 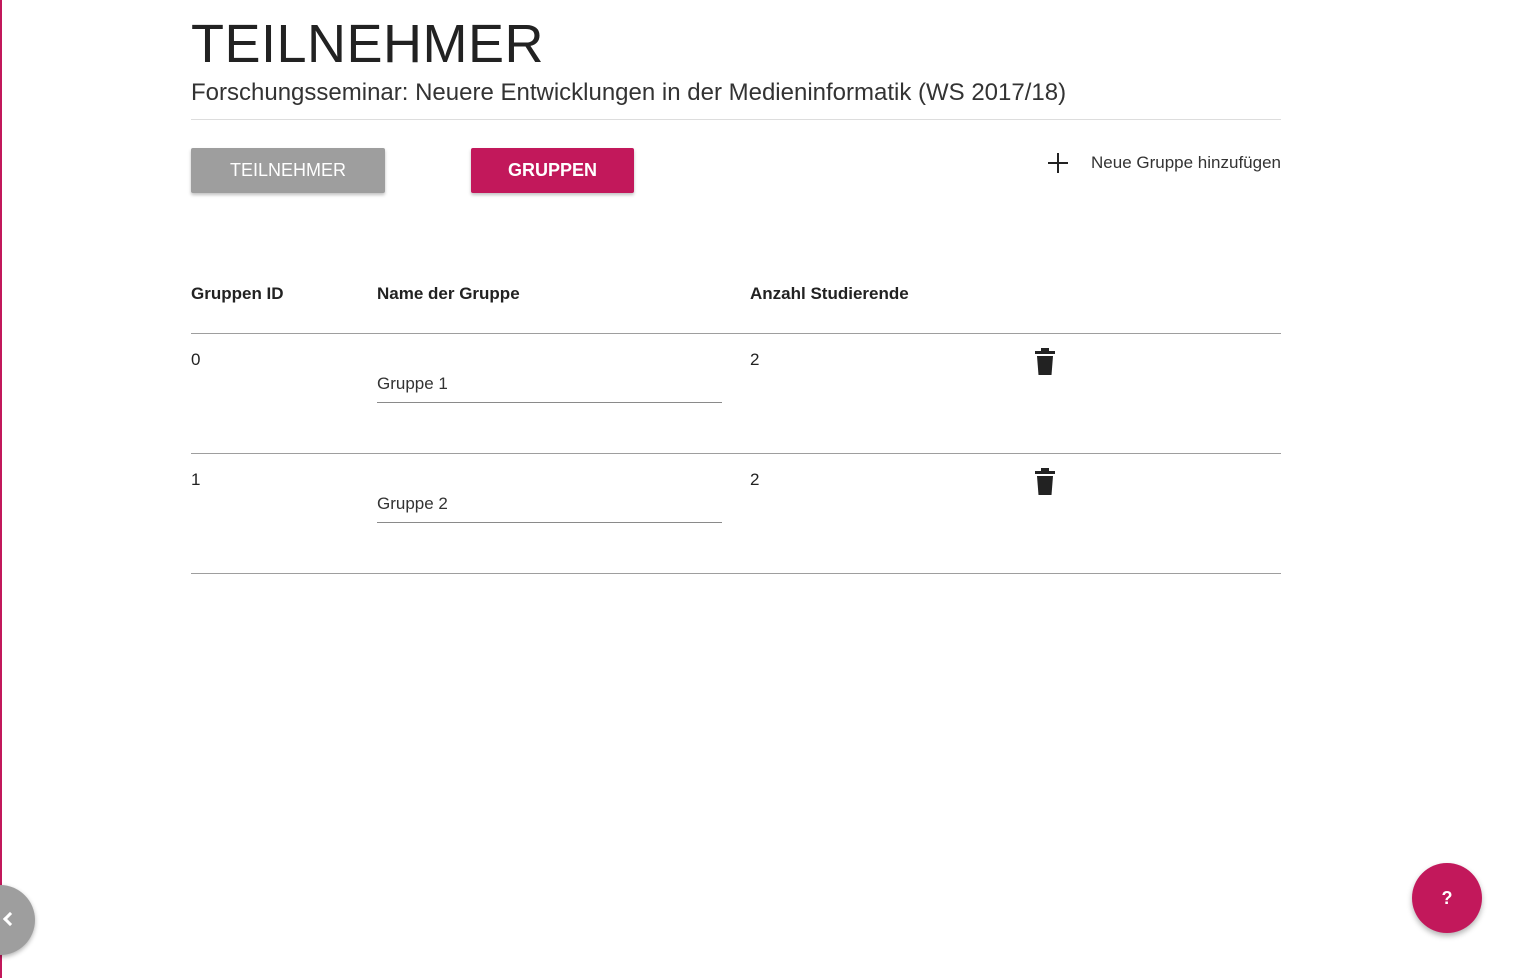 What do you see at coordinates (736, 573) in the screenshot?
I see `row-divider` at bounding box center [736, 573].